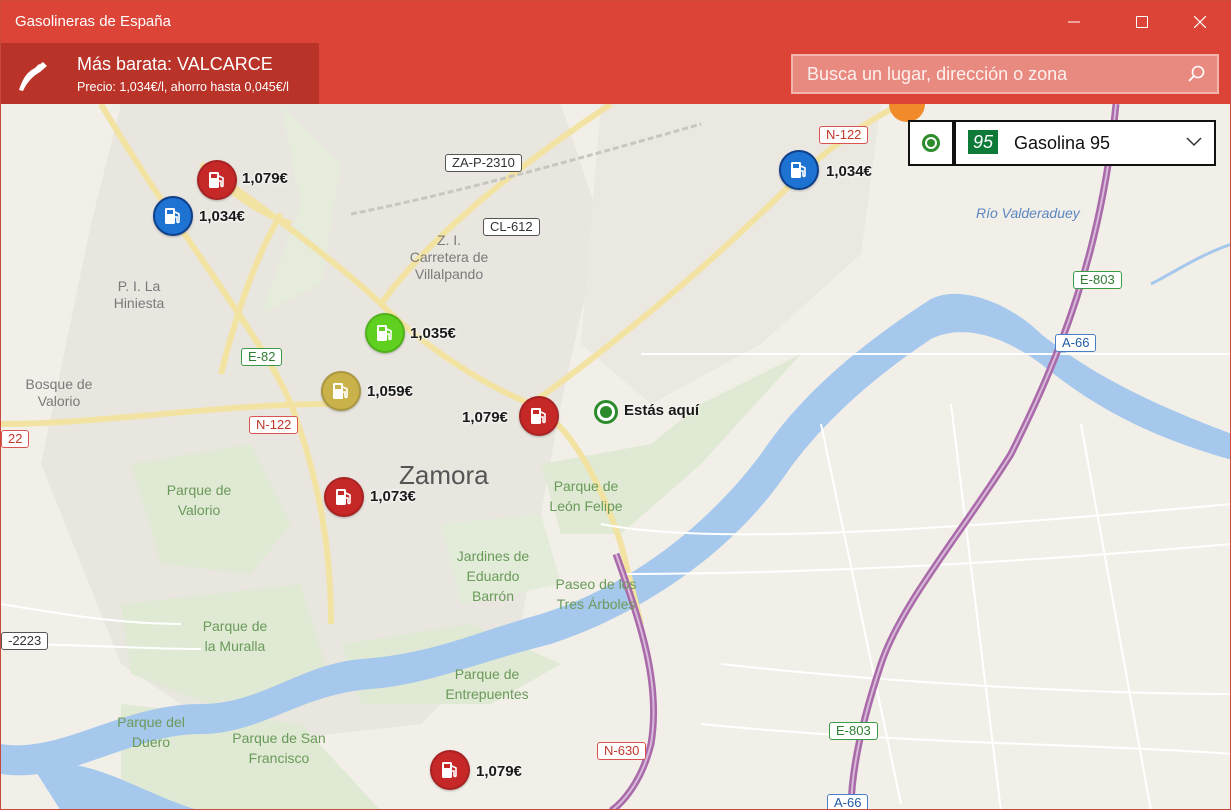 This screenshot has width=1231, height=810. What do you see at coordinates (853, 731) in the screenshot?
I see `shield-e-803-bottom: E-803` at bounding box center [853, 731].